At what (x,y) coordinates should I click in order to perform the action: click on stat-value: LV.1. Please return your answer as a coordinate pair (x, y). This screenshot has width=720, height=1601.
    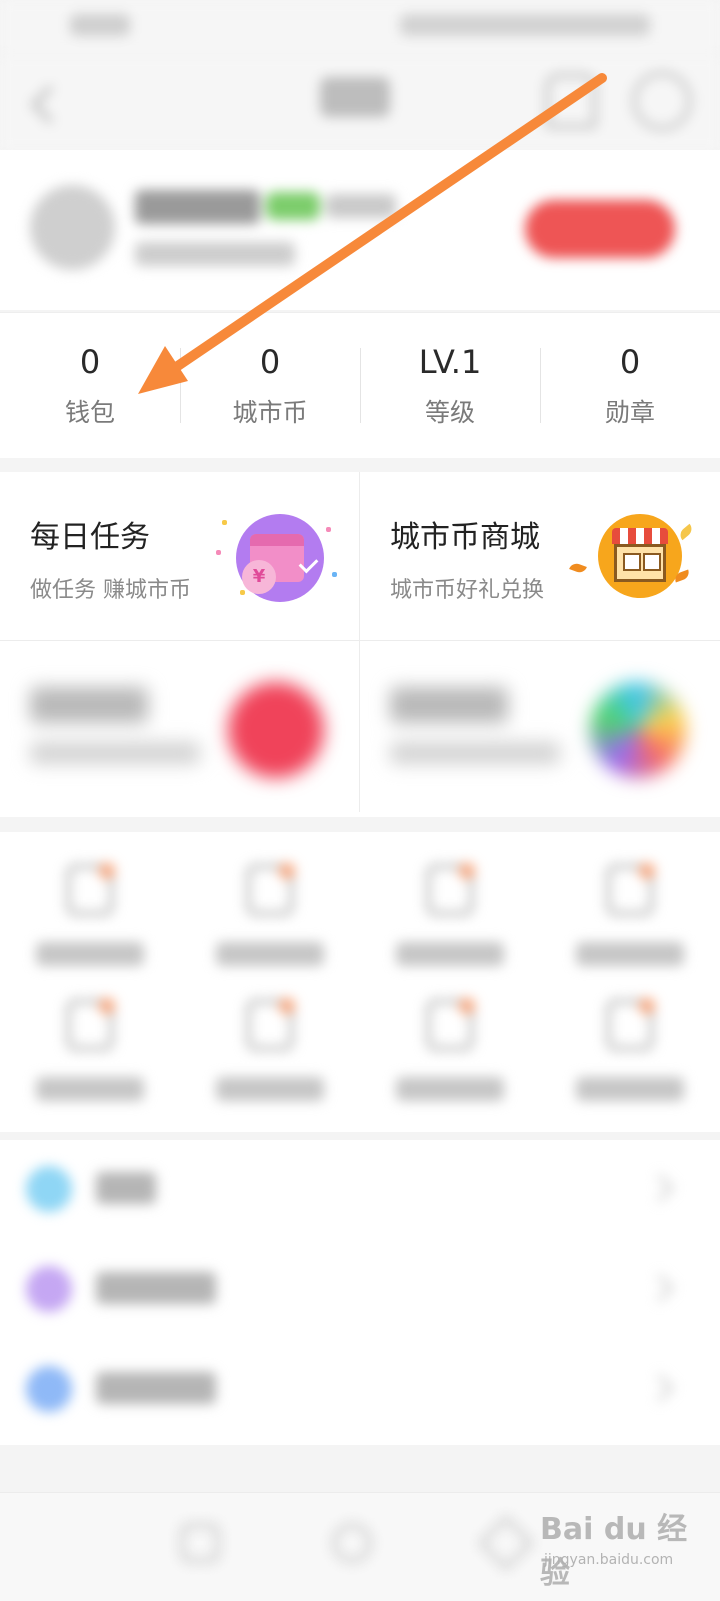
    Looking at the image, I should click on (450, 362).